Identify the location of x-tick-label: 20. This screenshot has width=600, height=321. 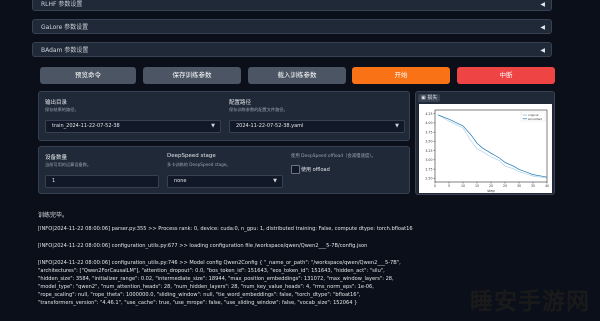
(491, 186).